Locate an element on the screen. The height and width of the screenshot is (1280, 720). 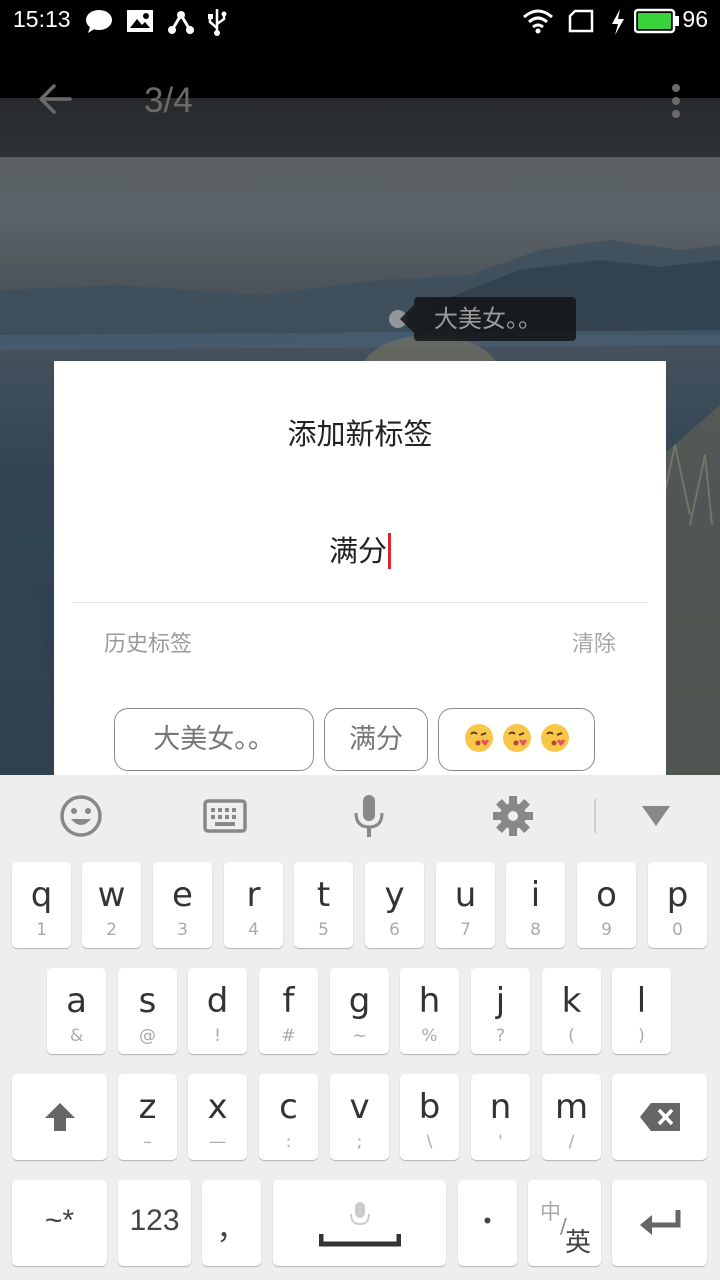
key-label: u is located at coordinates (465, 895).